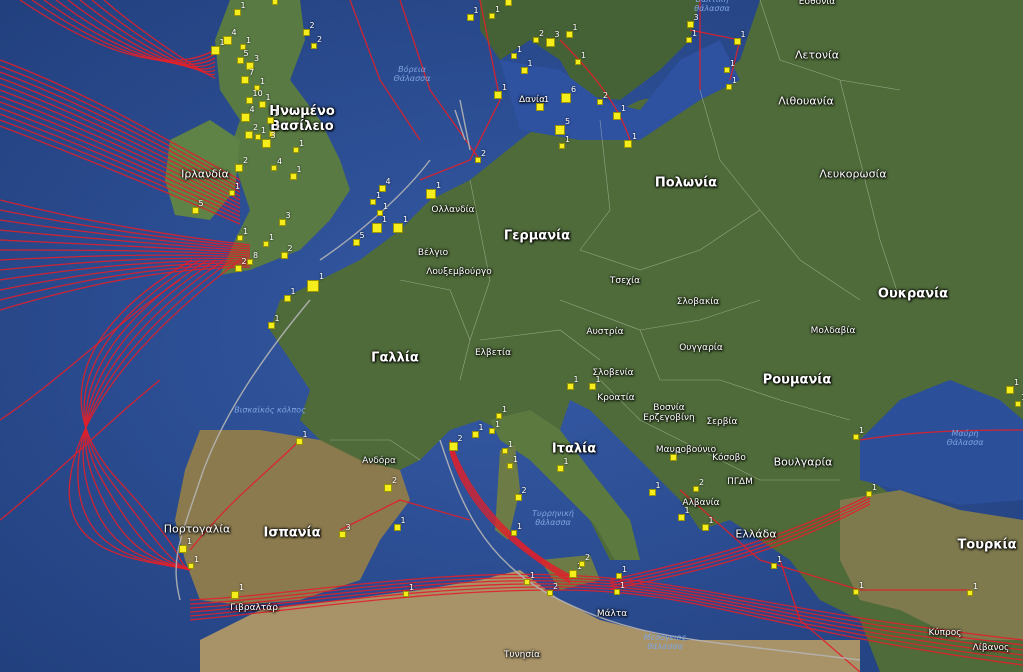 This screenshot has width=1023, height=672. Describe the element at coordinates (729, 458) in the screenshot. I see `label-kosovo: Κόσοβο` at that location.